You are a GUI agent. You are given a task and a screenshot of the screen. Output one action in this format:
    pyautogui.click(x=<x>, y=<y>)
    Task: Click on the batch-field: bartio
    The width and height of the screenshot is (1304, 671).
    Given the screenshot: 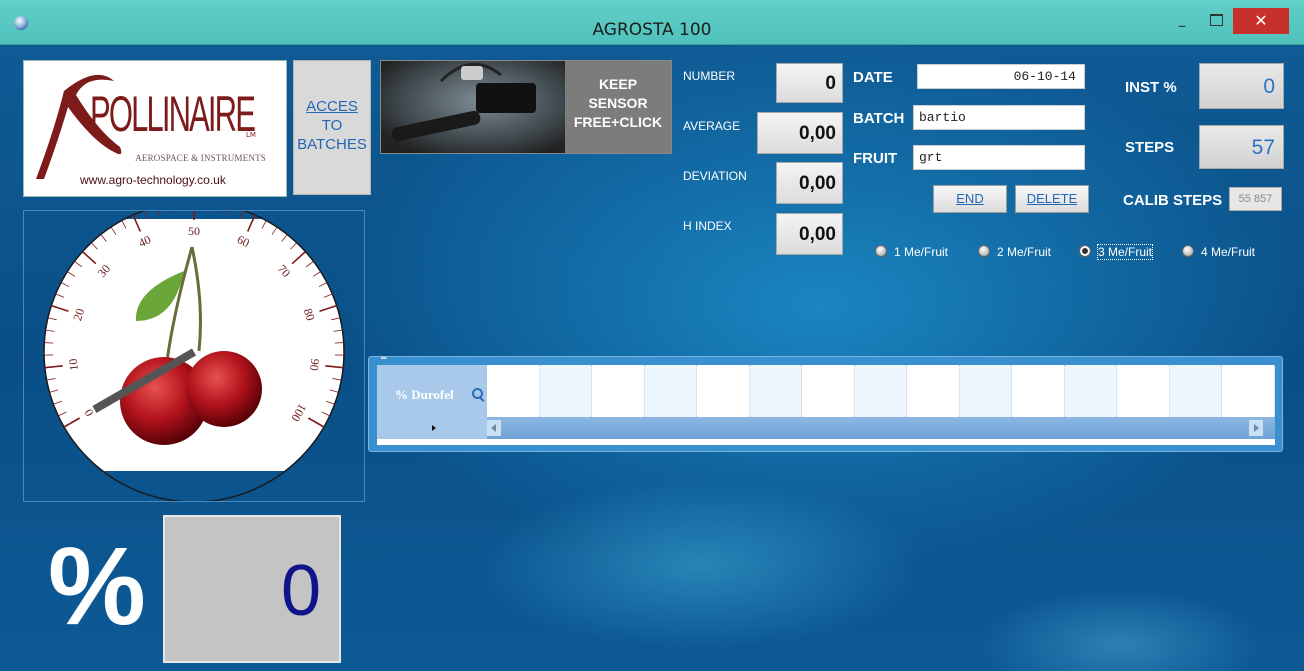 What is the action you would take?
    pyautogui.click(x=999, y=117)
    